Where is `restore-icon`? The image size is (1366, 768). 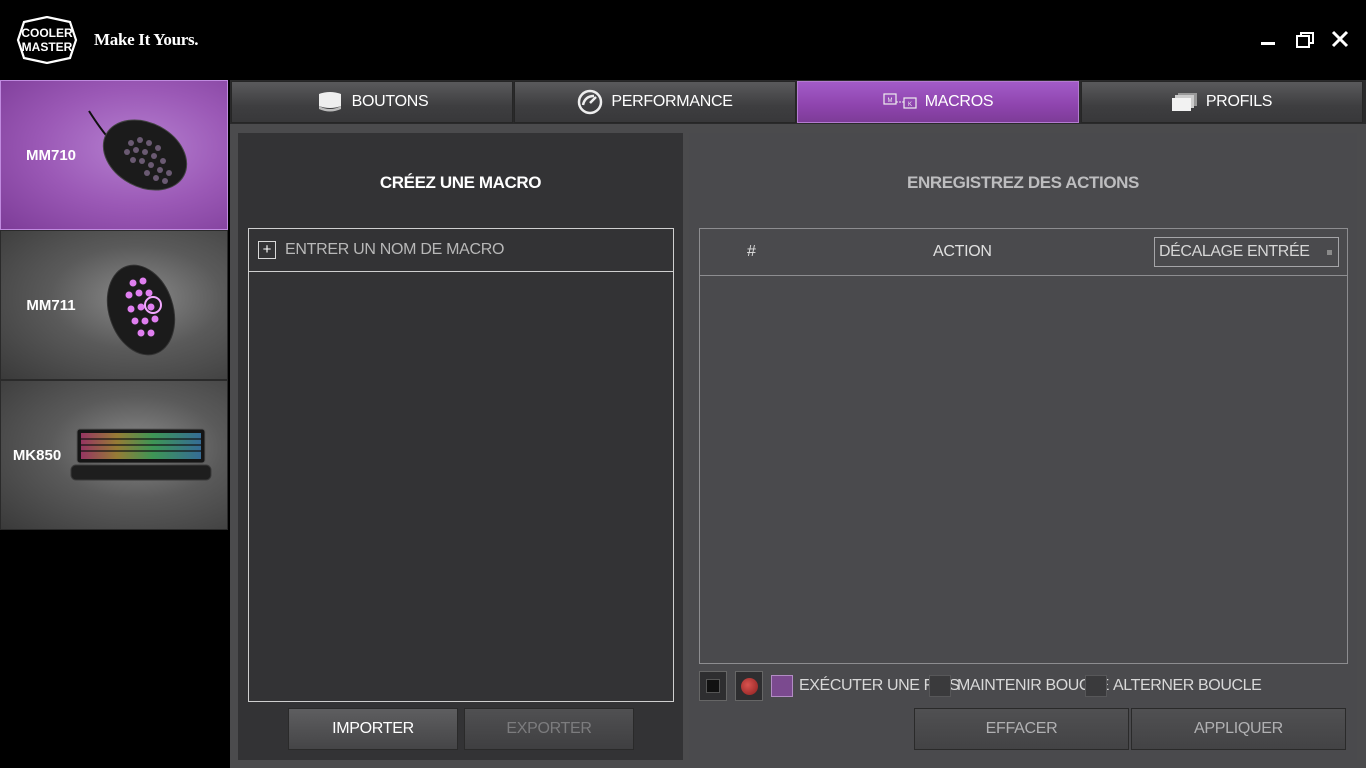 restore-icon is located at coordinates (1305, 40).